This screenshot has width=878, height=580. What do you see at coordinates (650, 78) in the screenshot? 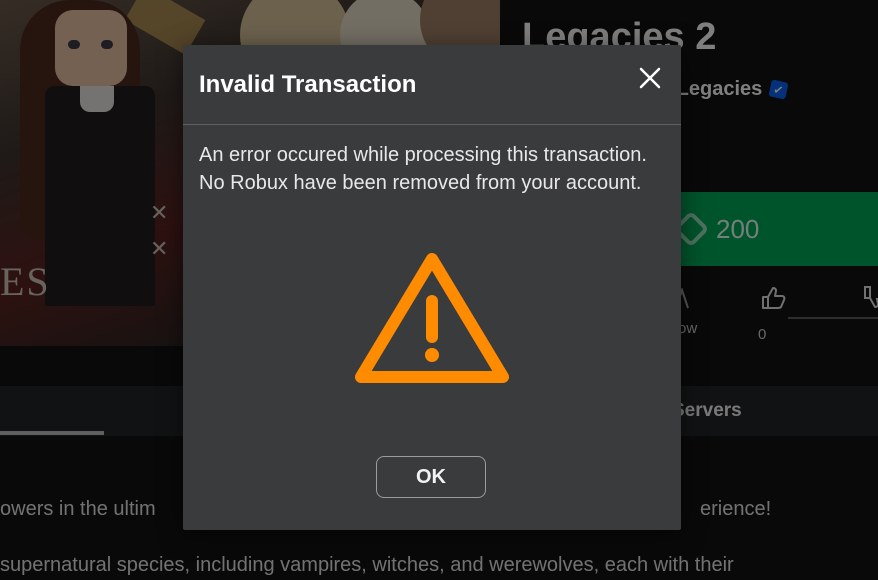
I see `close-icon` at bounding box center [650, 78].